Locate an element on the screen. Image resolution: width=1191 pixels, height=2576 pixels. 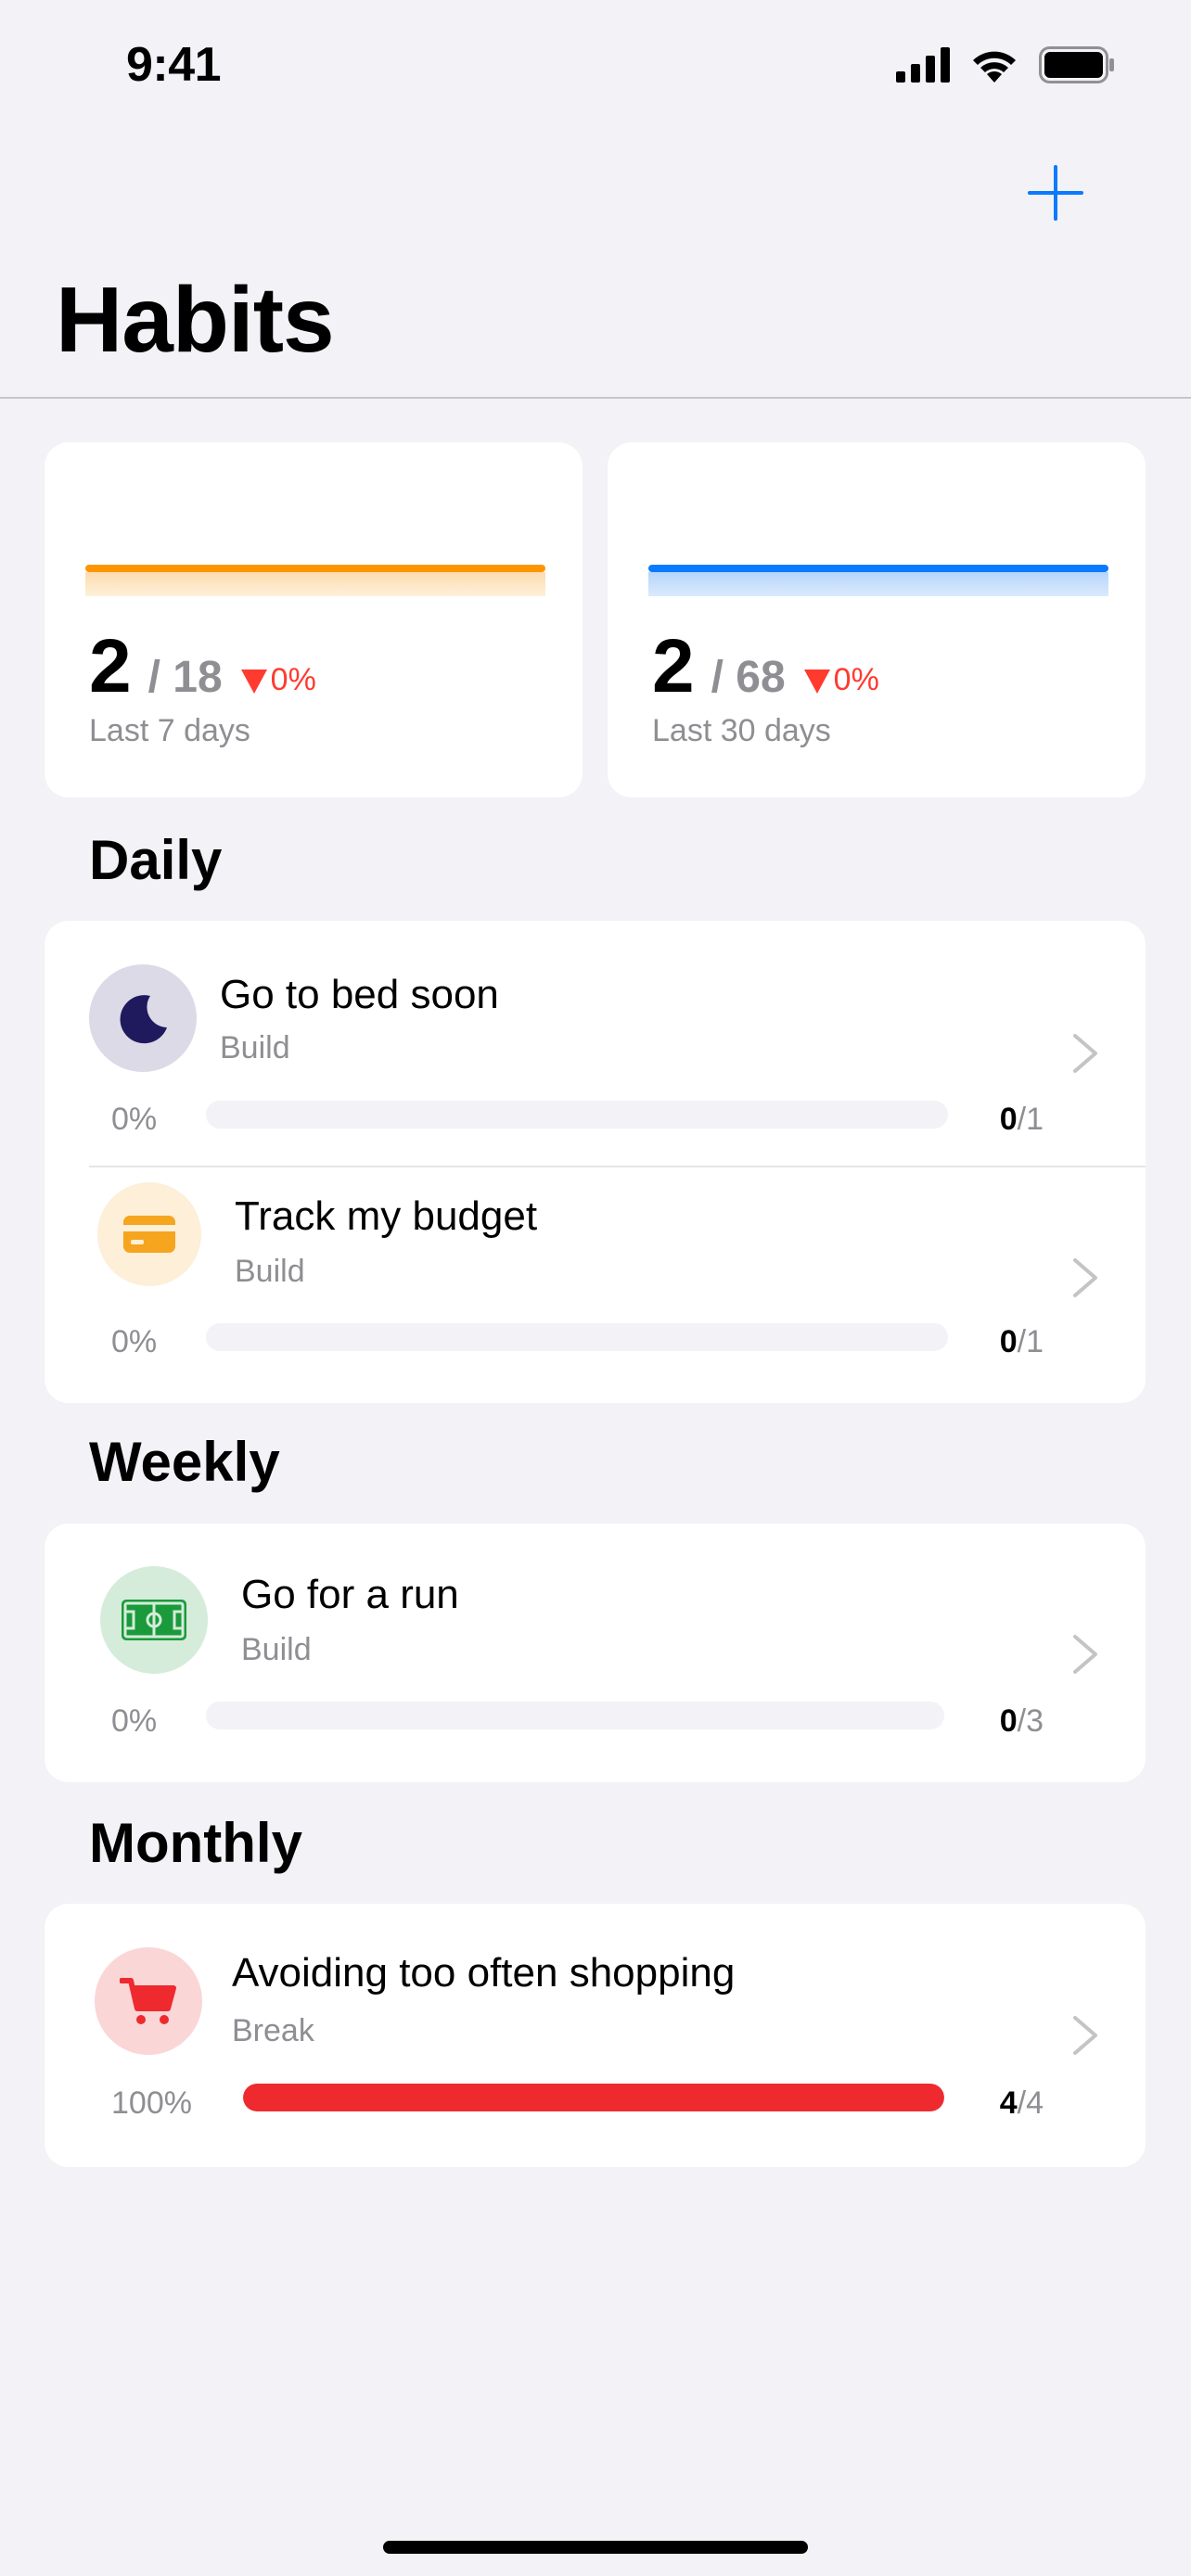
habit-type: Break is located at coordinates (273, 2031).